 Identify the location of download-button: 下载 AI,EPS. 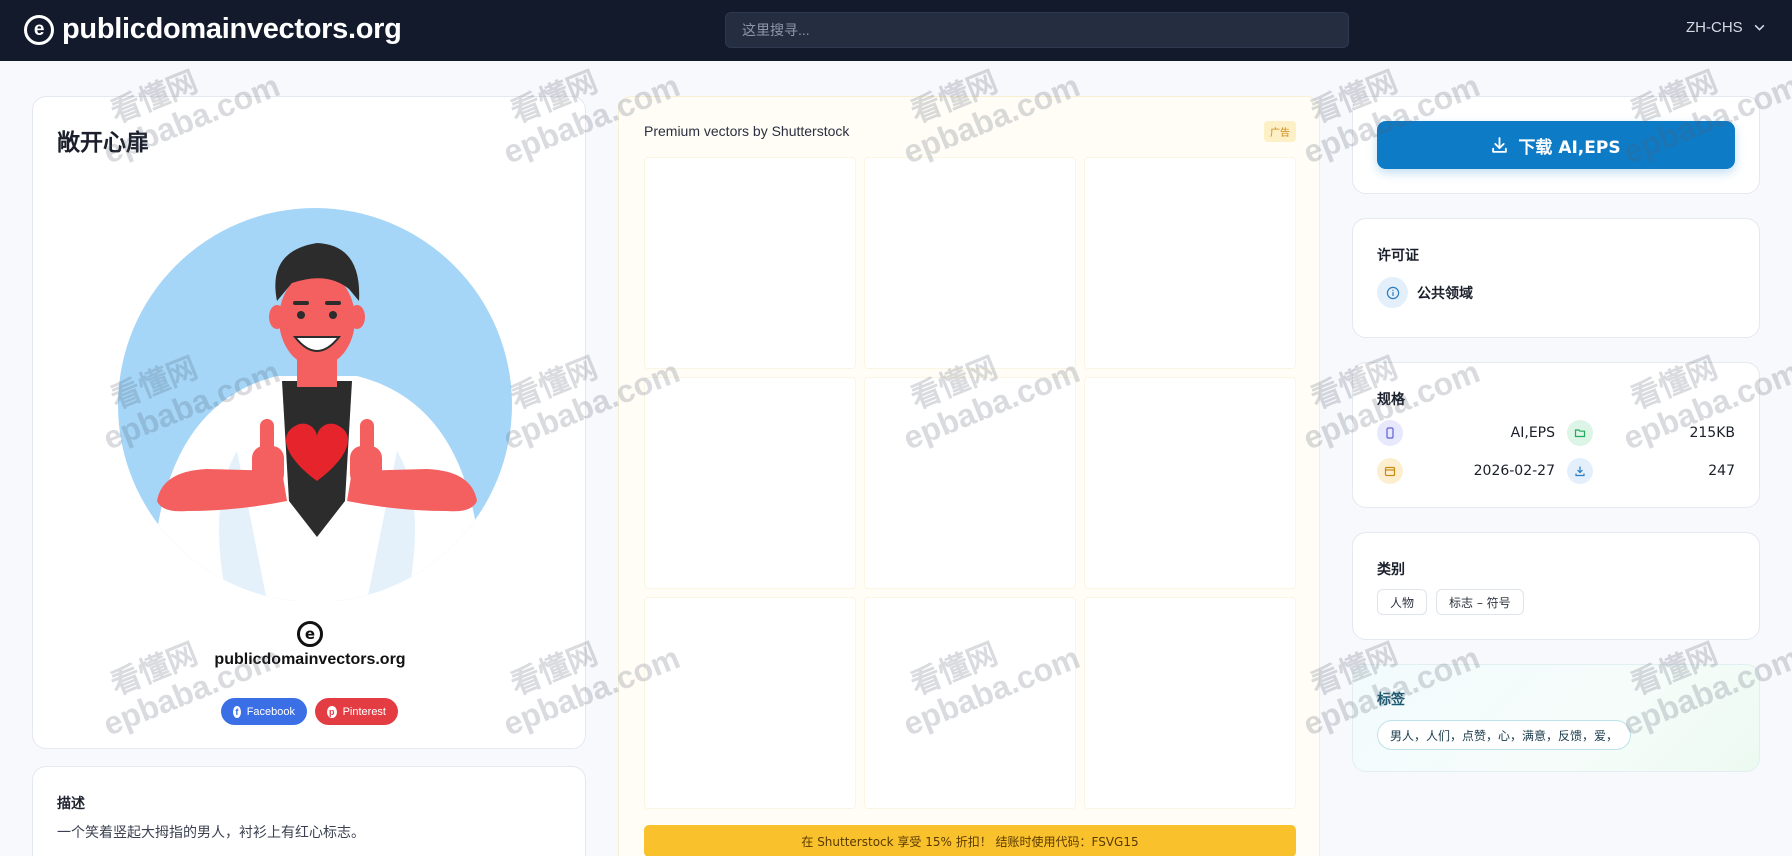
(1556, 145).